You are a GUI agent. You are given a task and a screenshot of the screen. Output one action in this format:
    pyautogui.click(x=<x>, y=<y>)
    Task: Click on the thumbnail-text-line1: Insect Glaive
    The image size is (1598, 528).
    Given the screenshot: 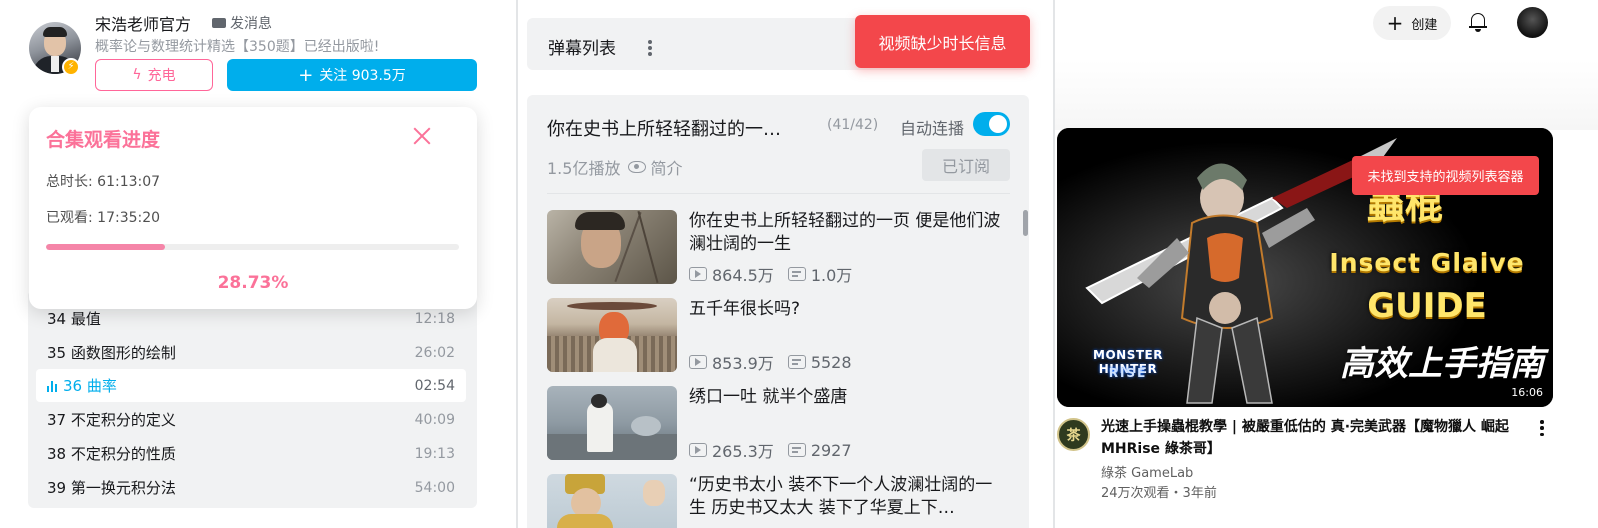 What is the action you would take?
    pyautogui.click(x=1427, y=262)
    